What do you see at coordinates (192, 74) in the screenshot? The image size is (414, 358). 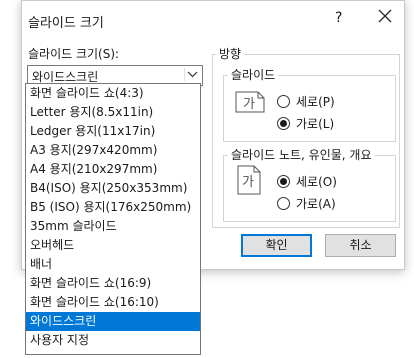 I see `chevron-down-icon` at bounding box center [192, 74].